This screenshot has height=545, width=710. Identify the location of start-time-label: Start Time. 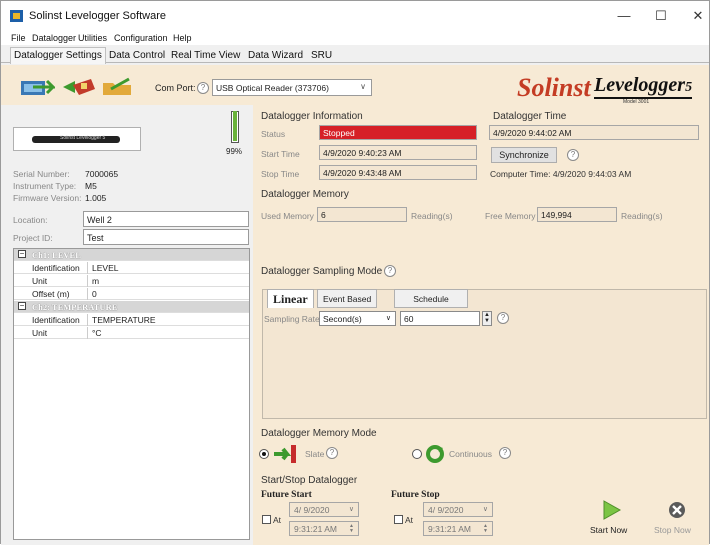
(280, 154).